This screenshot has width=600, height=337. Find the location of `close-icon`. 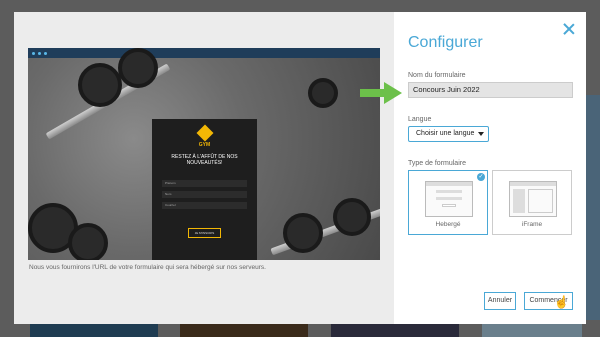

close-icon is located at coordinates (569, 29).